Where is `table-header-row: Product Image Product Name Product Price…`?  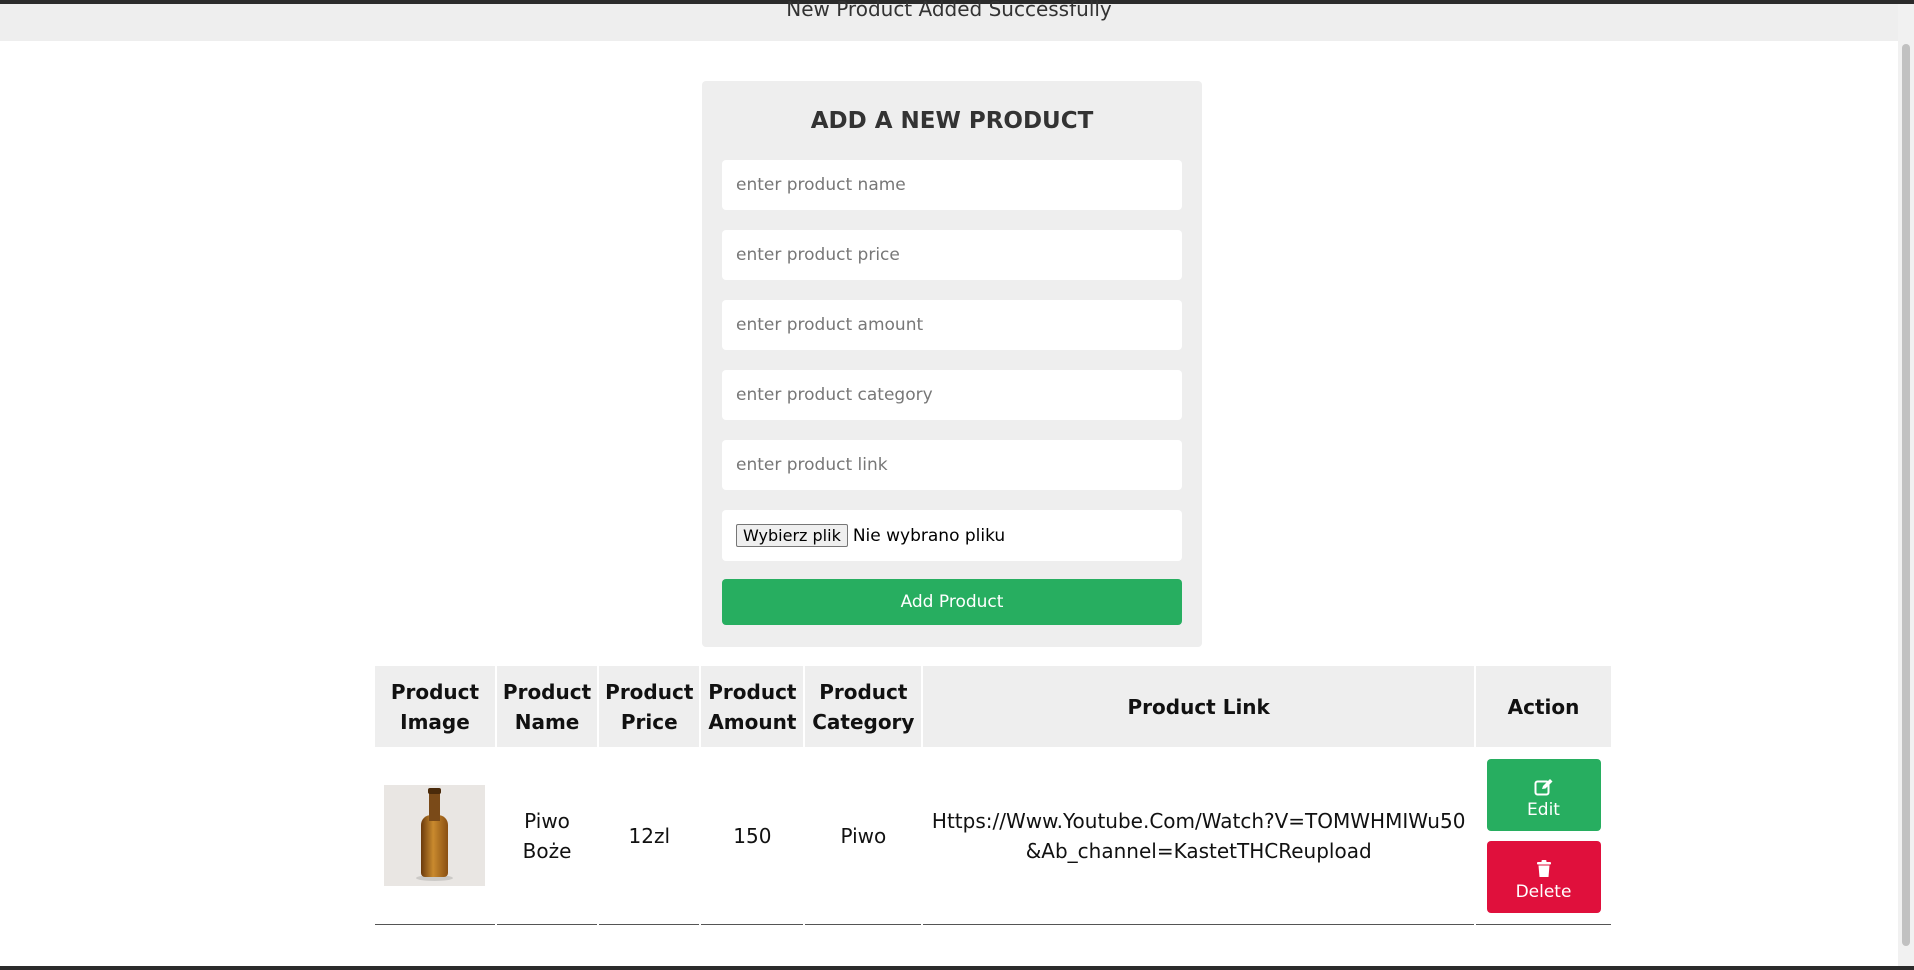 table-header-row: Product Image Product Name Product Price… is located at coordinates (993, 706).